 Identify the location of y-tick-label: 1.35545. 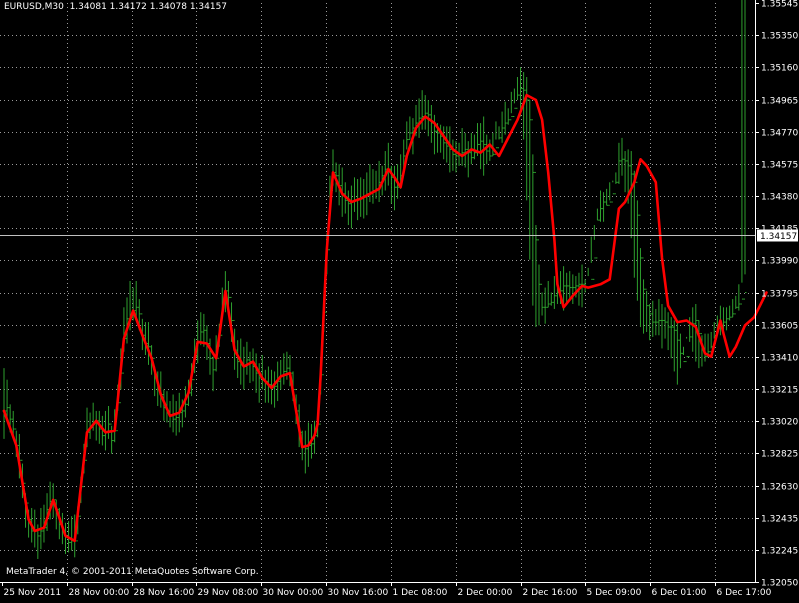
(779, 5).